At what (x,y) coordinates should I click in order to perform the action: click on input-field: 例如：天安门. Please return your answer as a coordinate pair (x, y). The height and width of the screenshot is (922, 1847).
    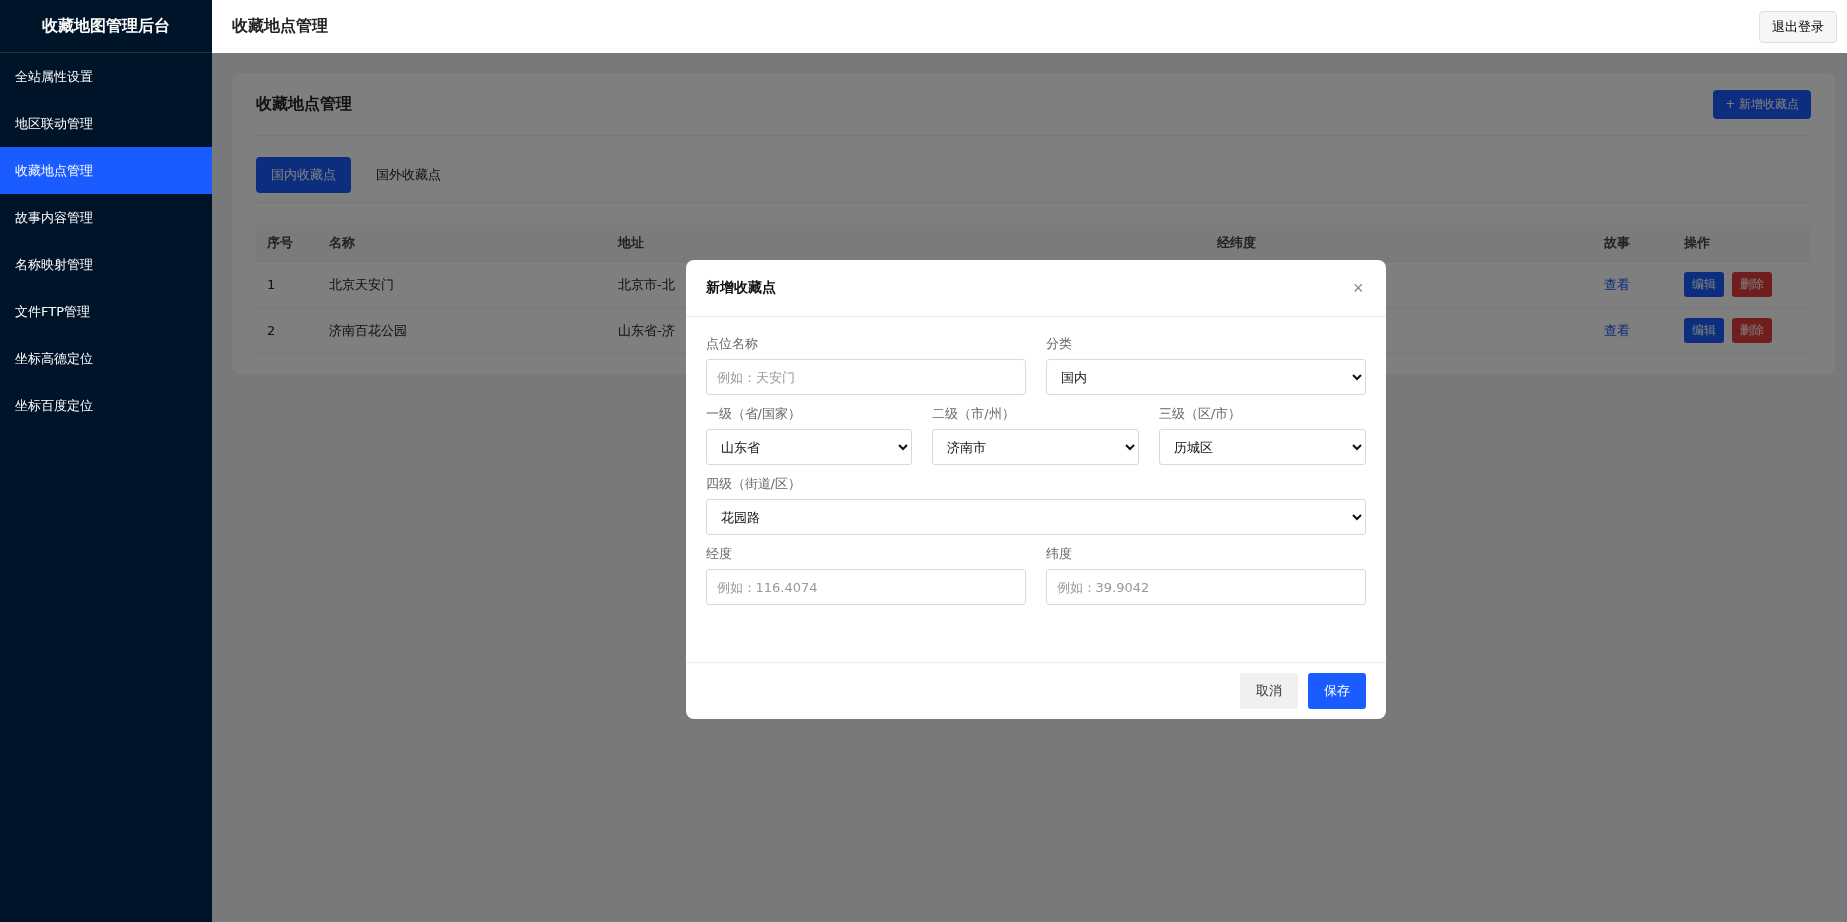
    Looking at the image, I should click on (865, 377).